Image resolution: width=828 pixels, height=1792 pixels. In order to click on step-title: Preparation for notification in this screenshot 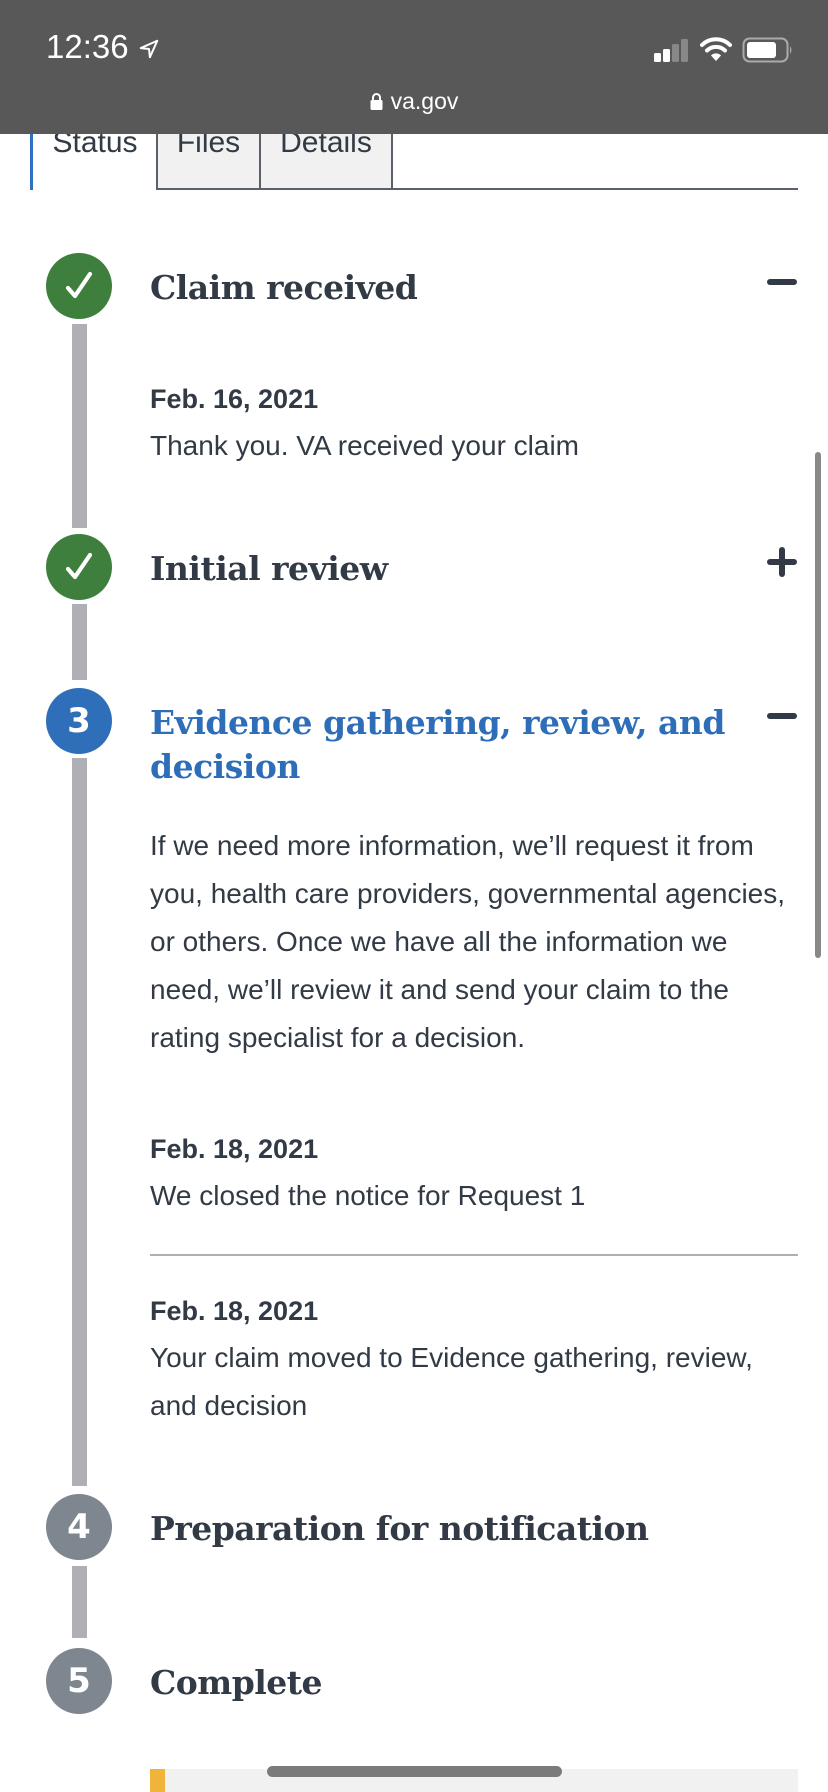, I will do `click(399, 1528)`.